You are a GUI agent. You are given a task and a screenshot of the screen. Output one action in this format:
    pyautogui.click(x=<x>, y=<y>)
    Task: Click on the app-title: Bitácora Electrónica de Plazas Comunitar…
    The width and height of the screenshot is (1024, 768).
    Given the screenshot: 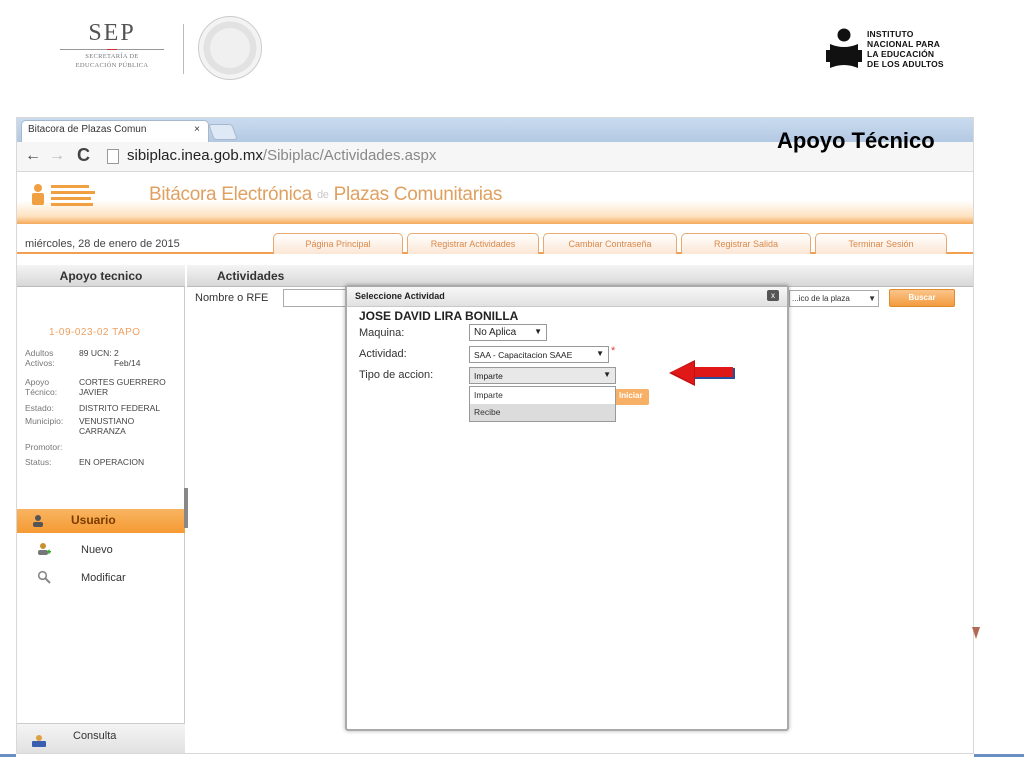 What is the action you would take?
    pyautogui.click(x=325, y=195)
    